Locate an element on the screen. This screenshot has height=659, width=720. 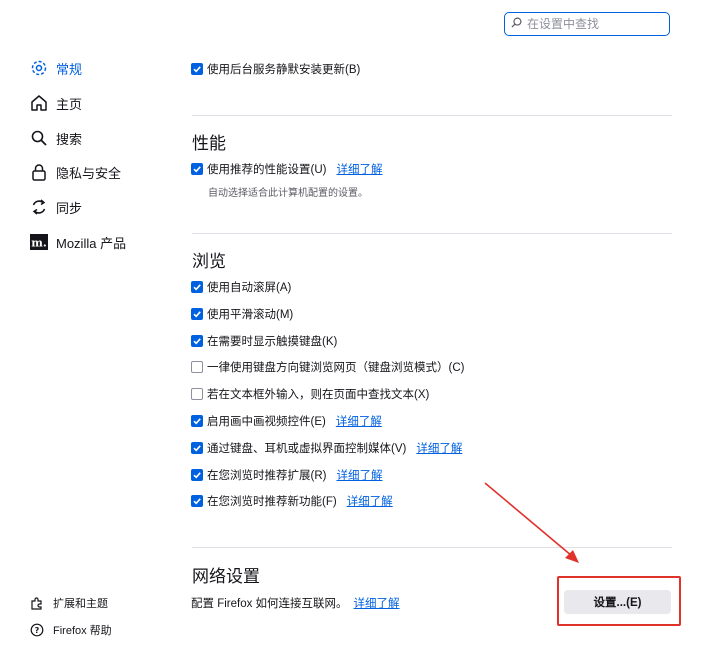
browsing-option-row: 在您浏览时推荐新功能(F) 详细了解 is located at coordinates (292, 501).